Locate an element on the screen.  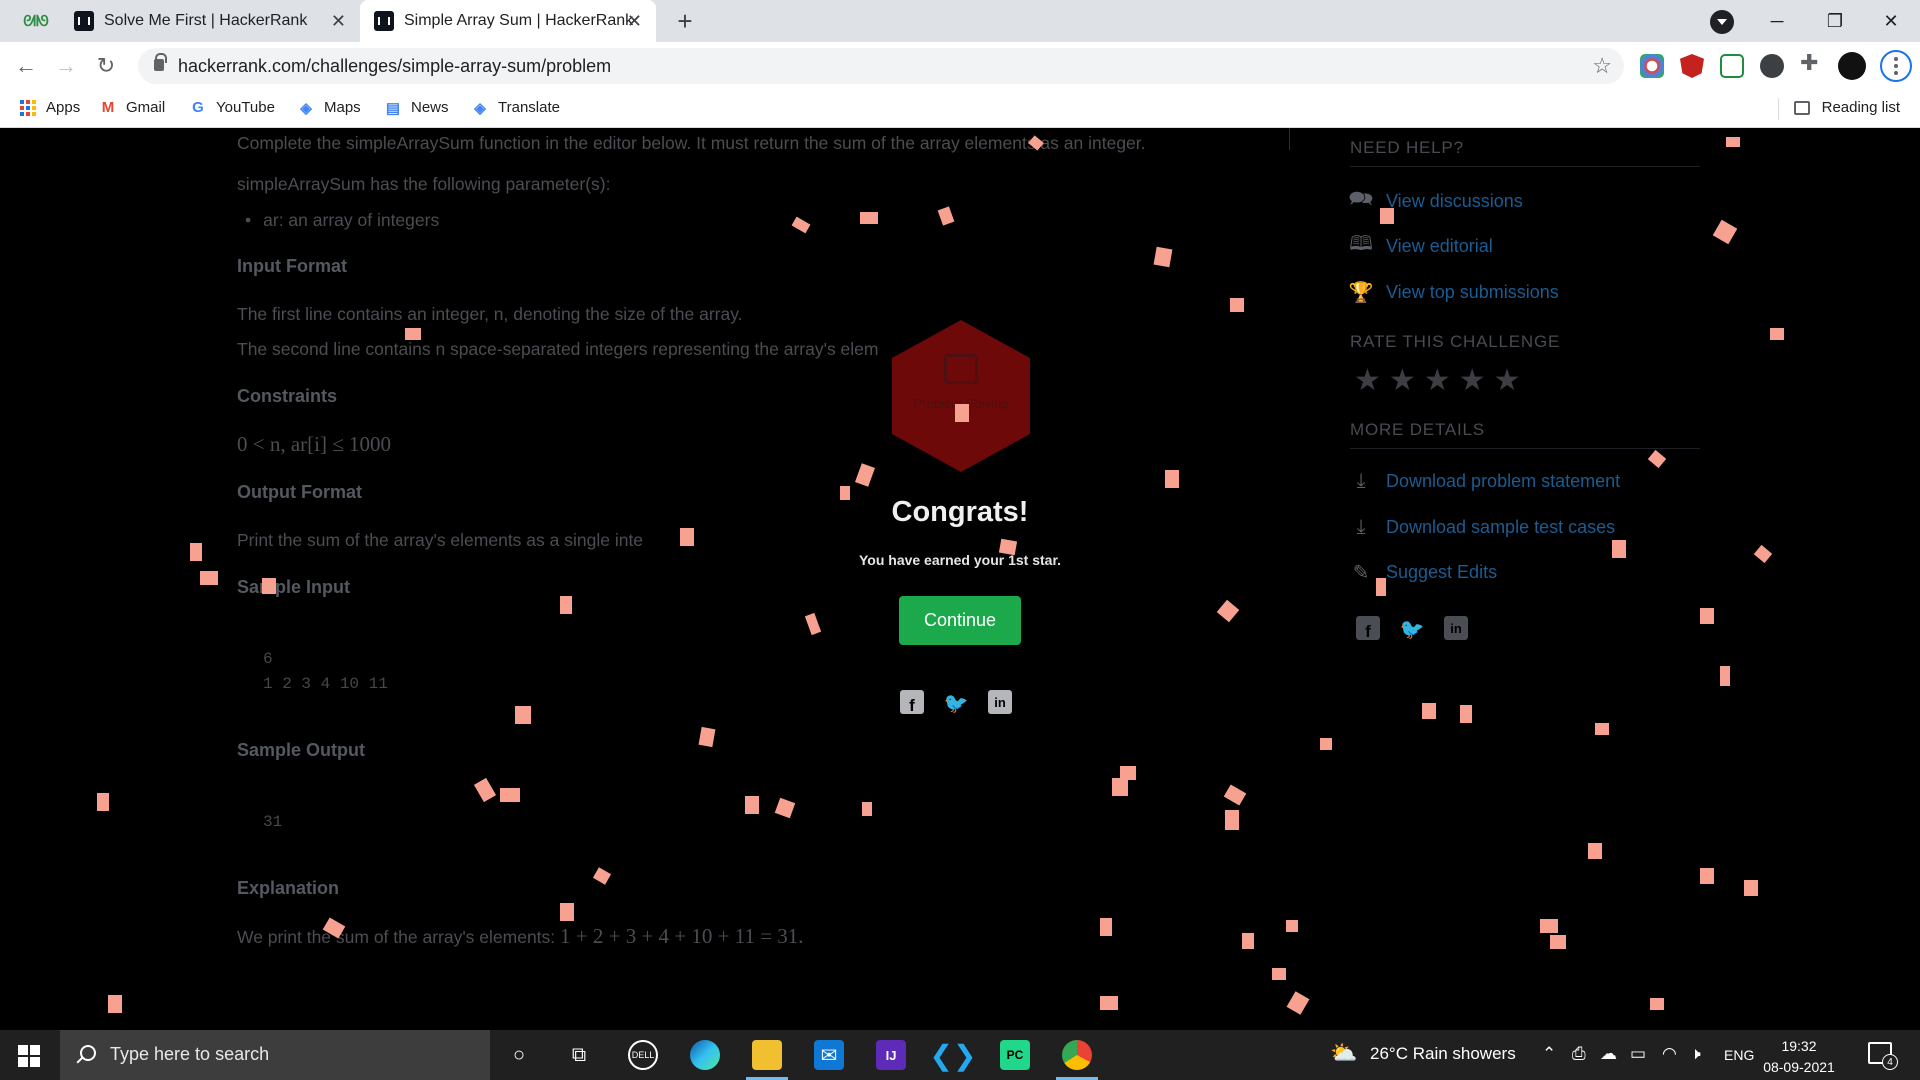
view-editorial-link: 🕮 View editorial is located at coordinates (1421, 245).